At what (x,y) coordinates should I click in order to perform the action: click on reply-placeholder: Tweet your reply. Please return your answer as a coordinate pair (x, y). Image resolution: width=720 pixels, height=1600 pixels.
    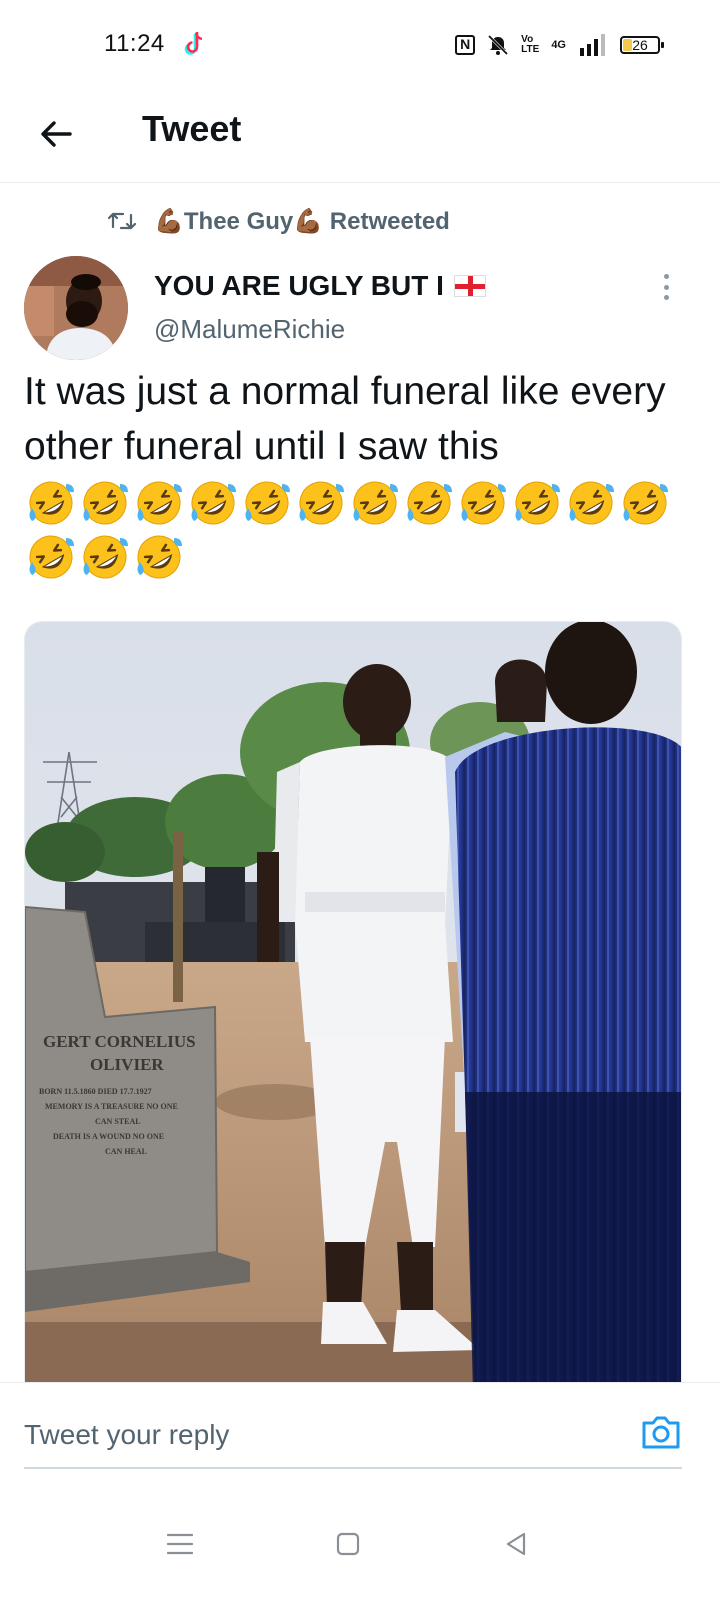
    Looking at the image, I should click on (127, 1434).